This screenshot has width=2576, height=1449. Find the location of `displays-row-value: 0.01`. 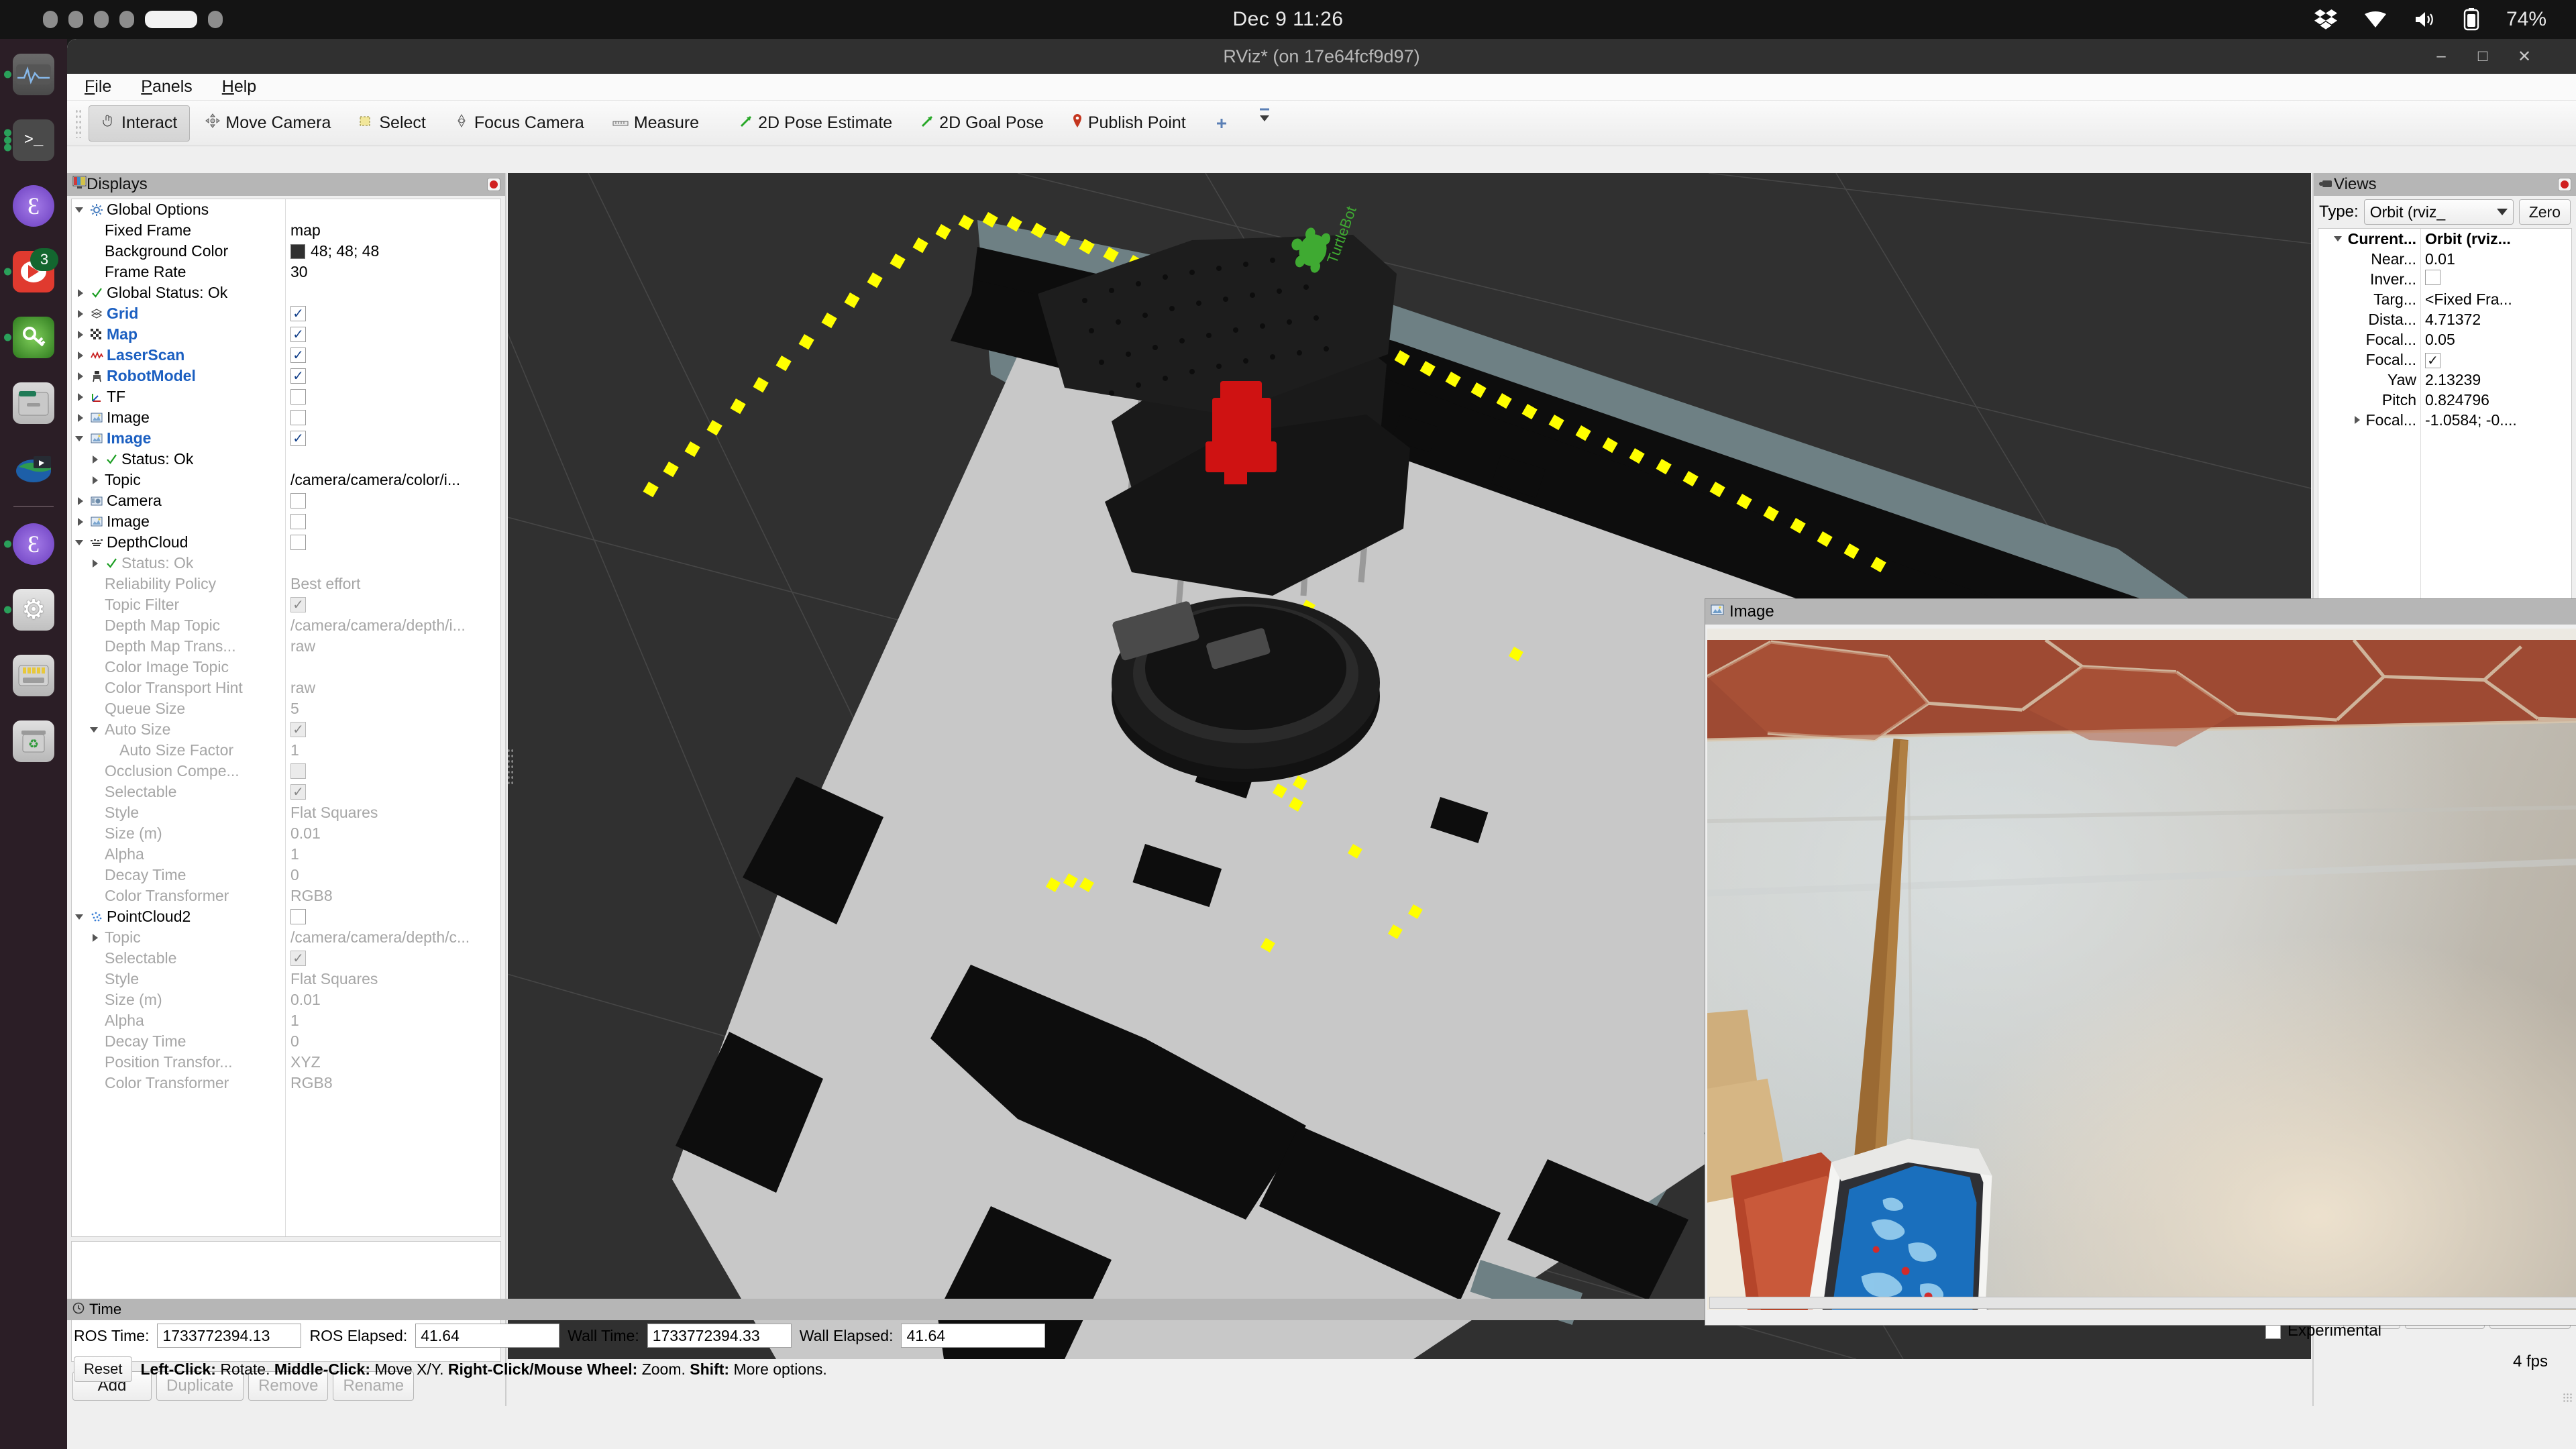

displays-row-value: 0.01 is located at coordinates (392, 1000).